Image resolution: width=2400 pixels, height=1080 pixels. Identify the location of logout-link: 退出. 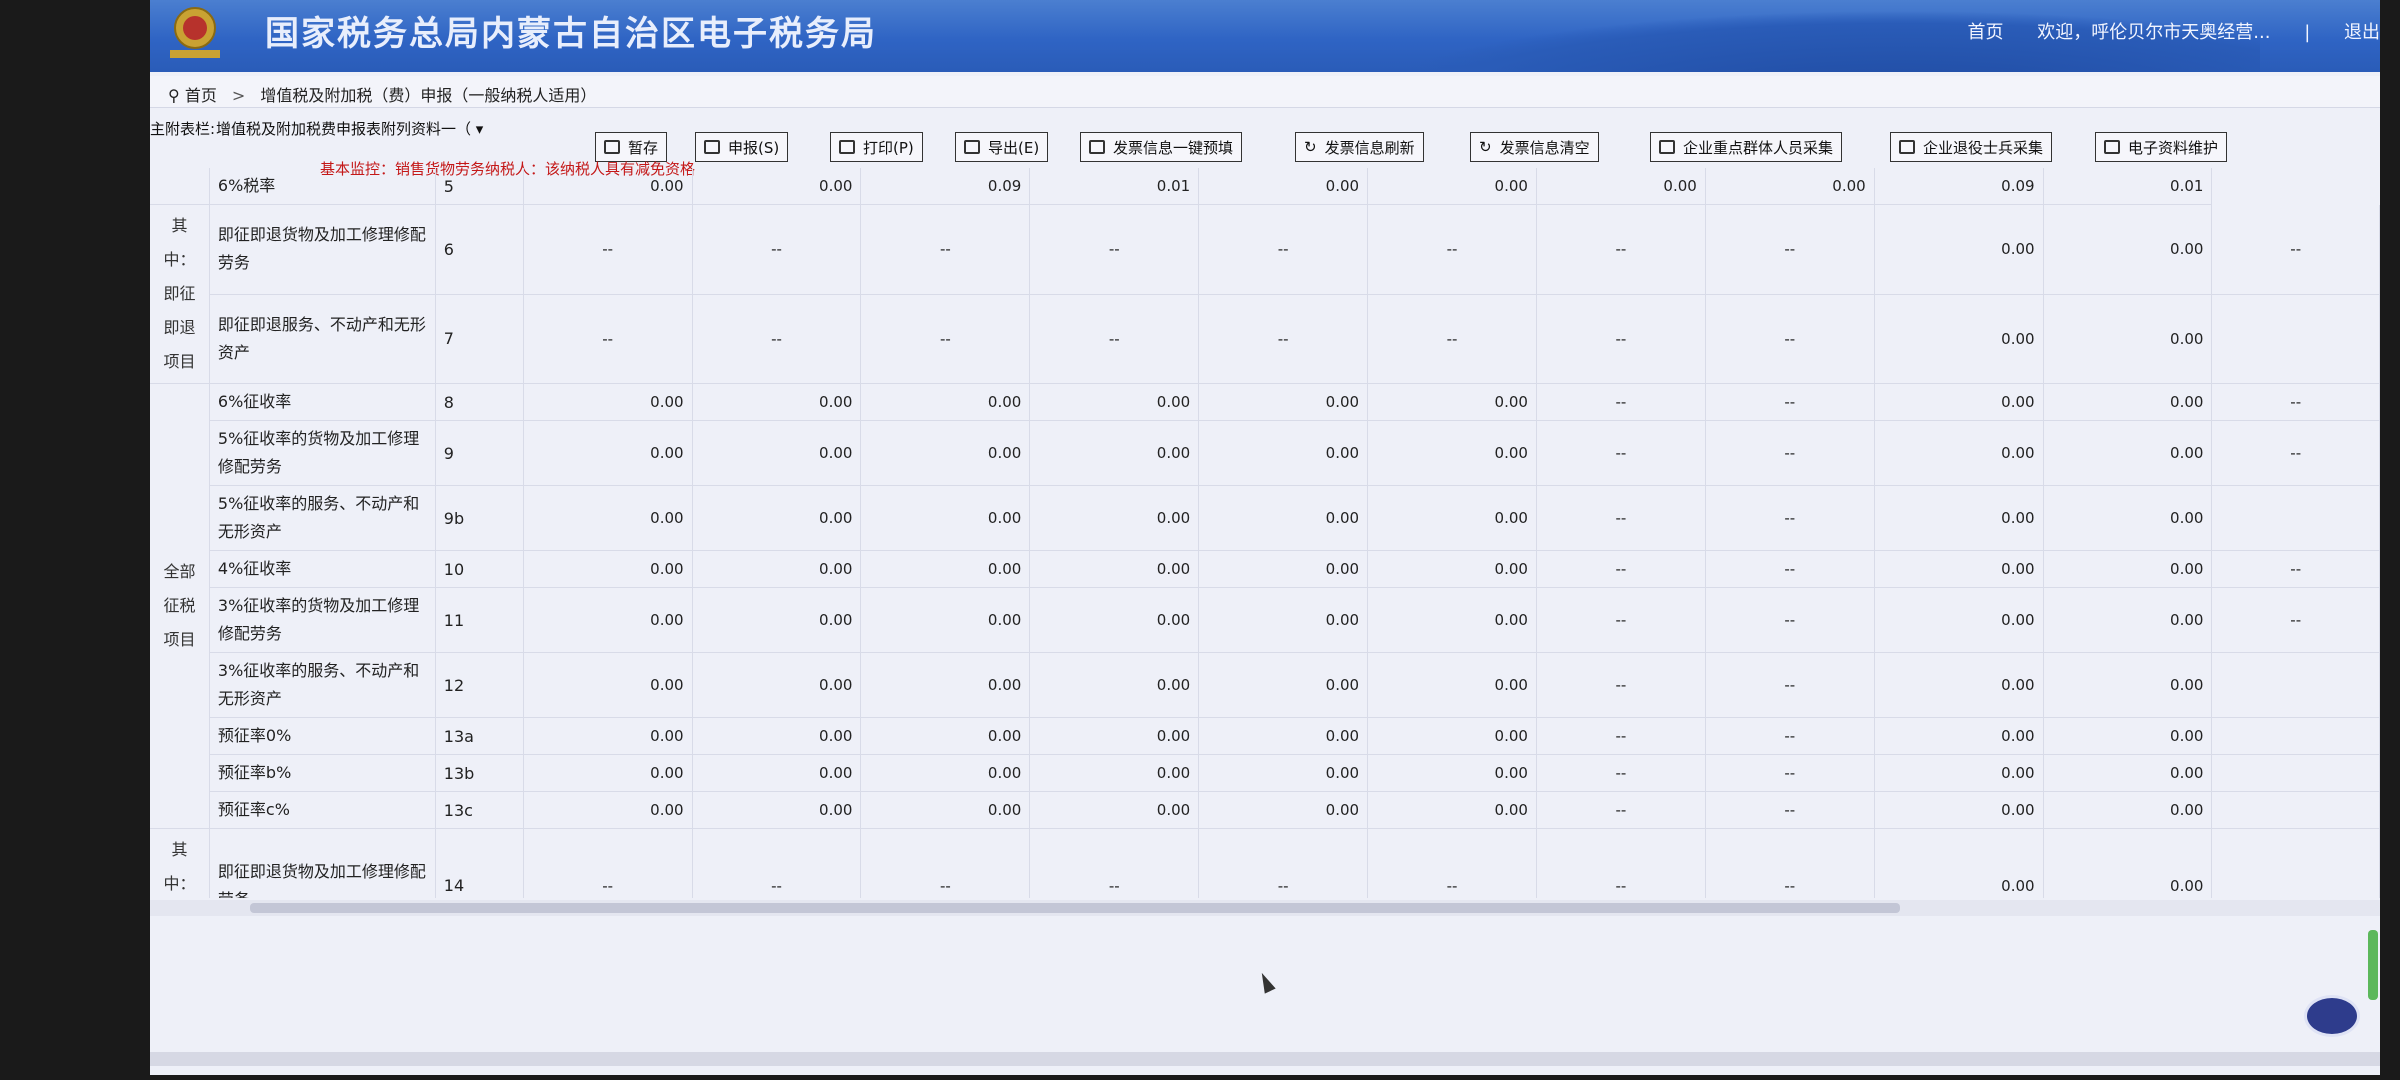
(2362, 32).